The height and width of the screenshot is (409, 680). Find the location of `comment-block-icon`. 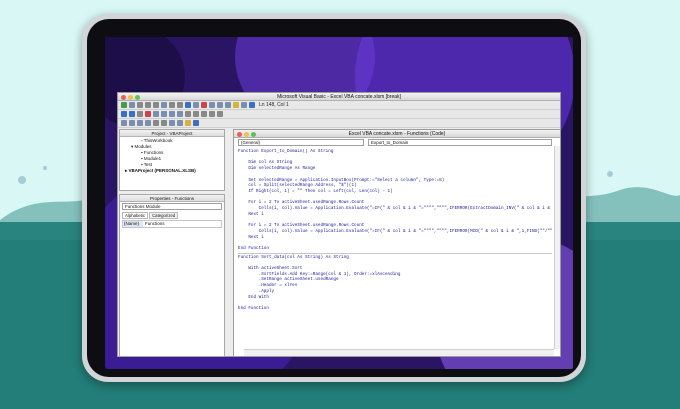

comment-block-icon is located at coordinates (172, 123).